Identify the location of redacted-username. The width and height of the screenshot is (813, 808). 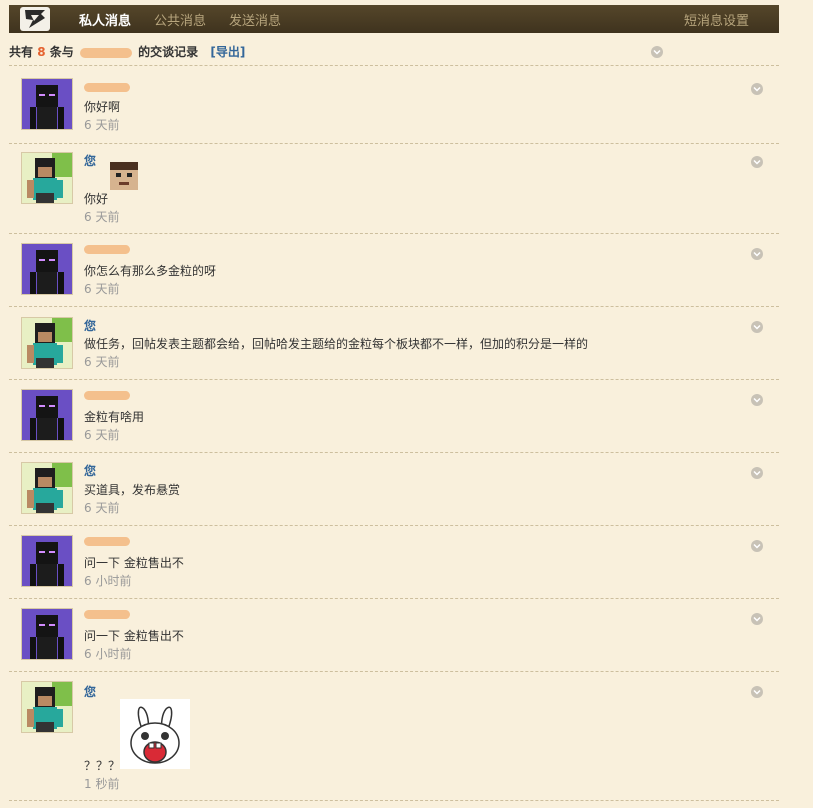
(105, 52).